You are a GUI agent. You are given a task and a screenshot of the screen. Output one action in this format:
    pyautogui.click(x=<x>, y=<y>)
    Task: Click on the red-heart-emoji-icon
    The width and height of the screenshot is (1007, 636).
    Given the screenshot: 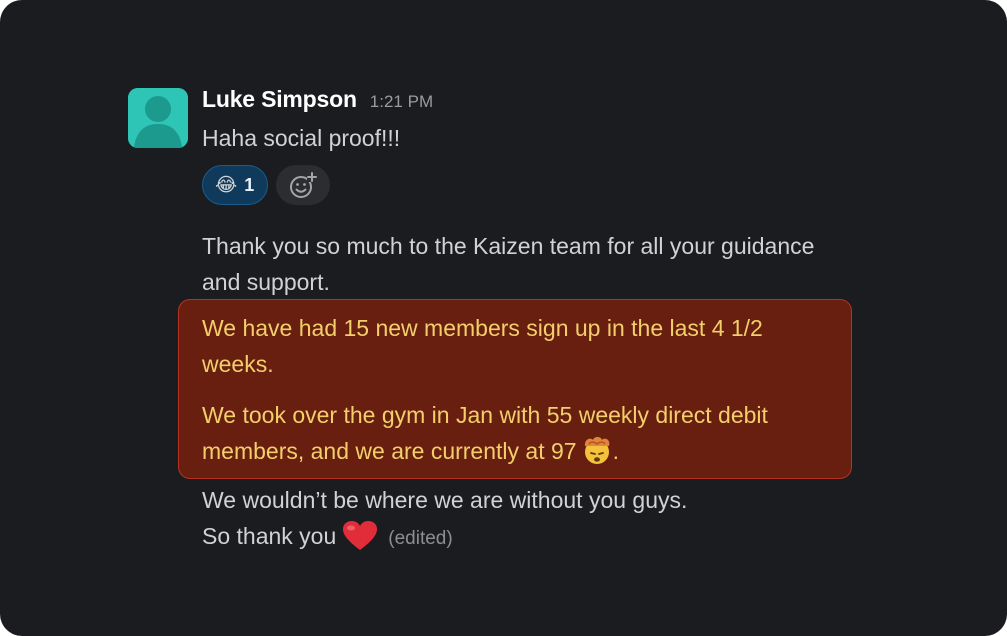 What is the action you would take?
    pyautogui.click(x=360, y=541)
    